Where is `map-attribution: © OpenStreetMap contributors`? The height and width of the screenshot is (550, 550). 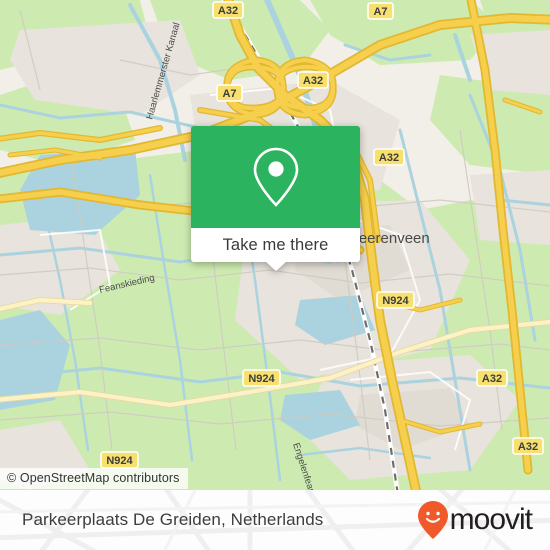 map-attribution: © OpenStreetMap contributors is located at coordinates (94, 478).